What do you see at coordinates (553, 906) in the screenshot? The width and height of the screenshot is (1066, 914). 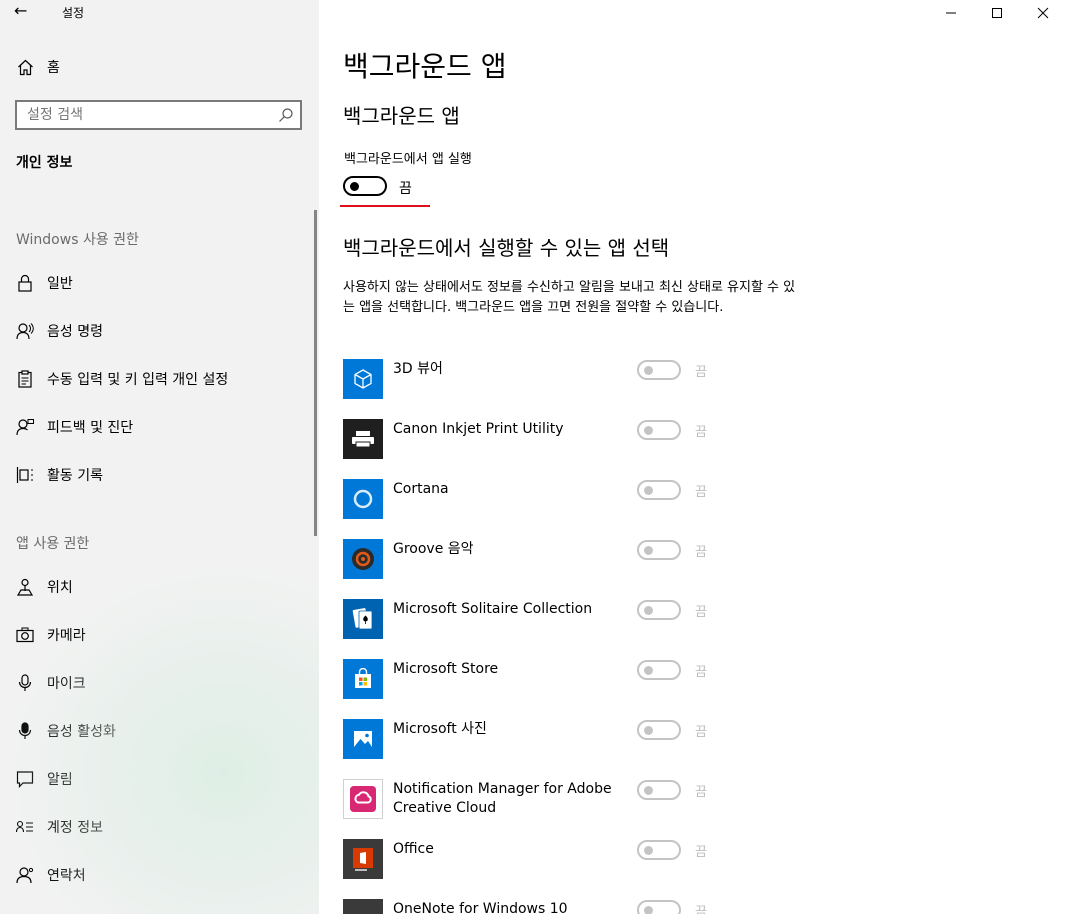 I see `app-row-onenote: OneNote for Windows 10 끔` at bounding box center [553, 906].